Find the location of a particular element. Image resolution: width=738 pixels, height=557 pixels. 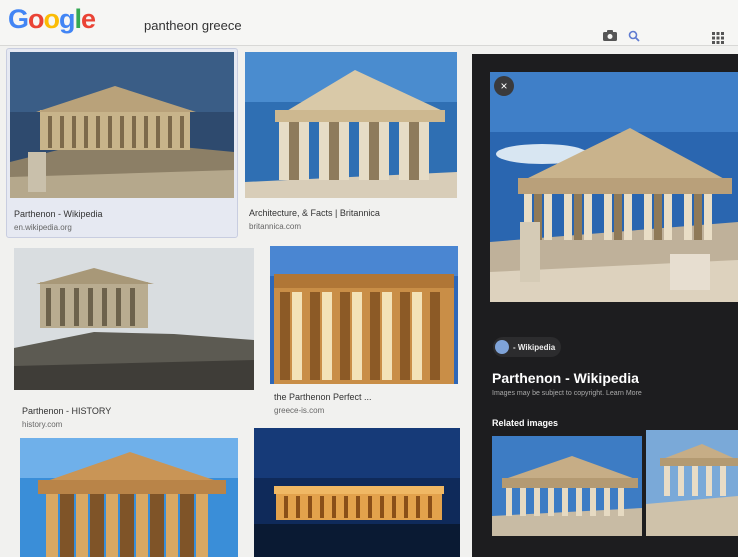

google-logo: Google is located at coordinates (52, 19).